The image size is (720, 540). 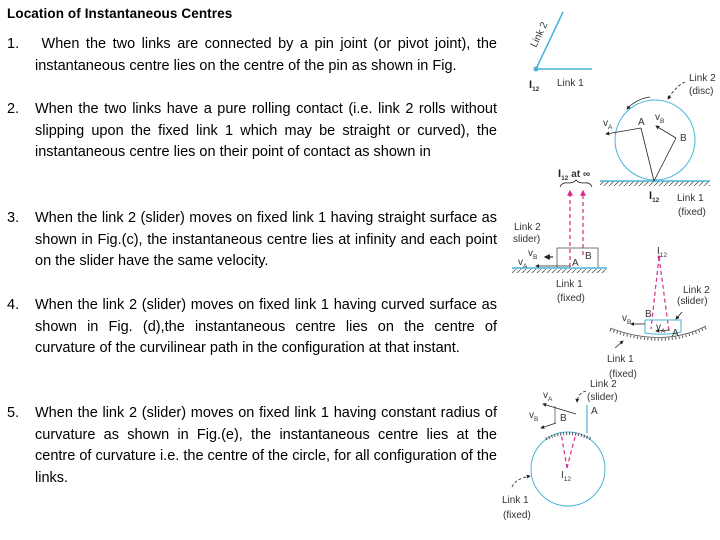 I want to click on ic-line-a, so click(x=571, y=450).